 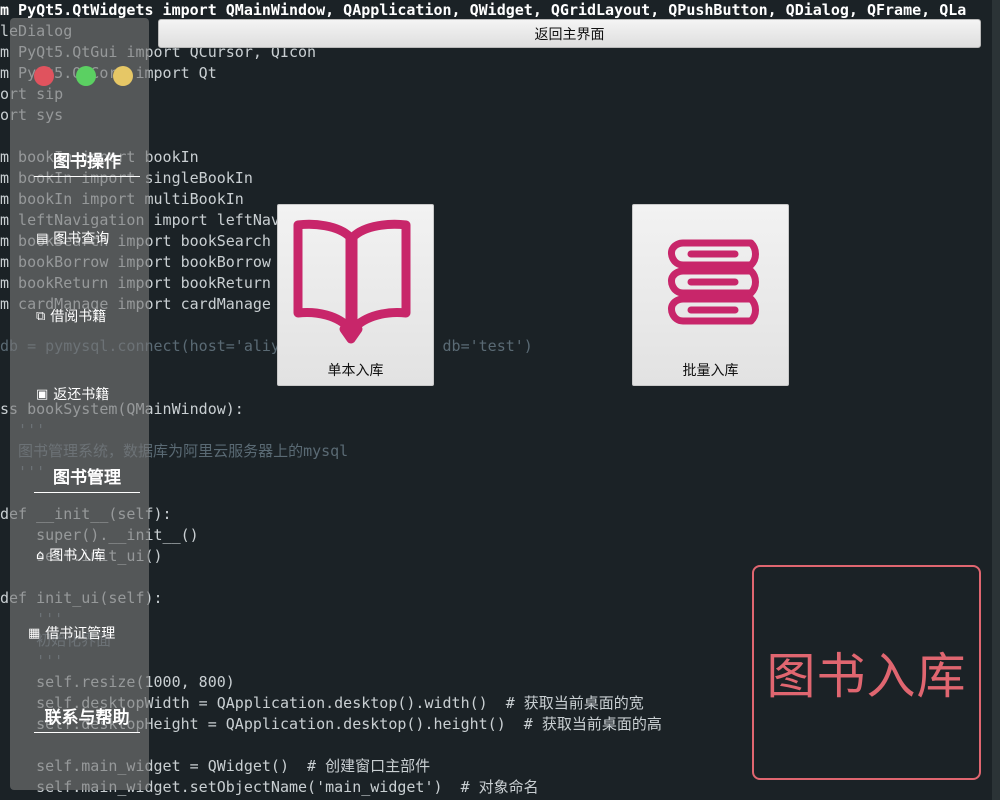 What do you see at coordinates (135, 241) in the screenshot?
I see `code-line: m bookSearch import bookSearch` at bounding box center [135, 241].